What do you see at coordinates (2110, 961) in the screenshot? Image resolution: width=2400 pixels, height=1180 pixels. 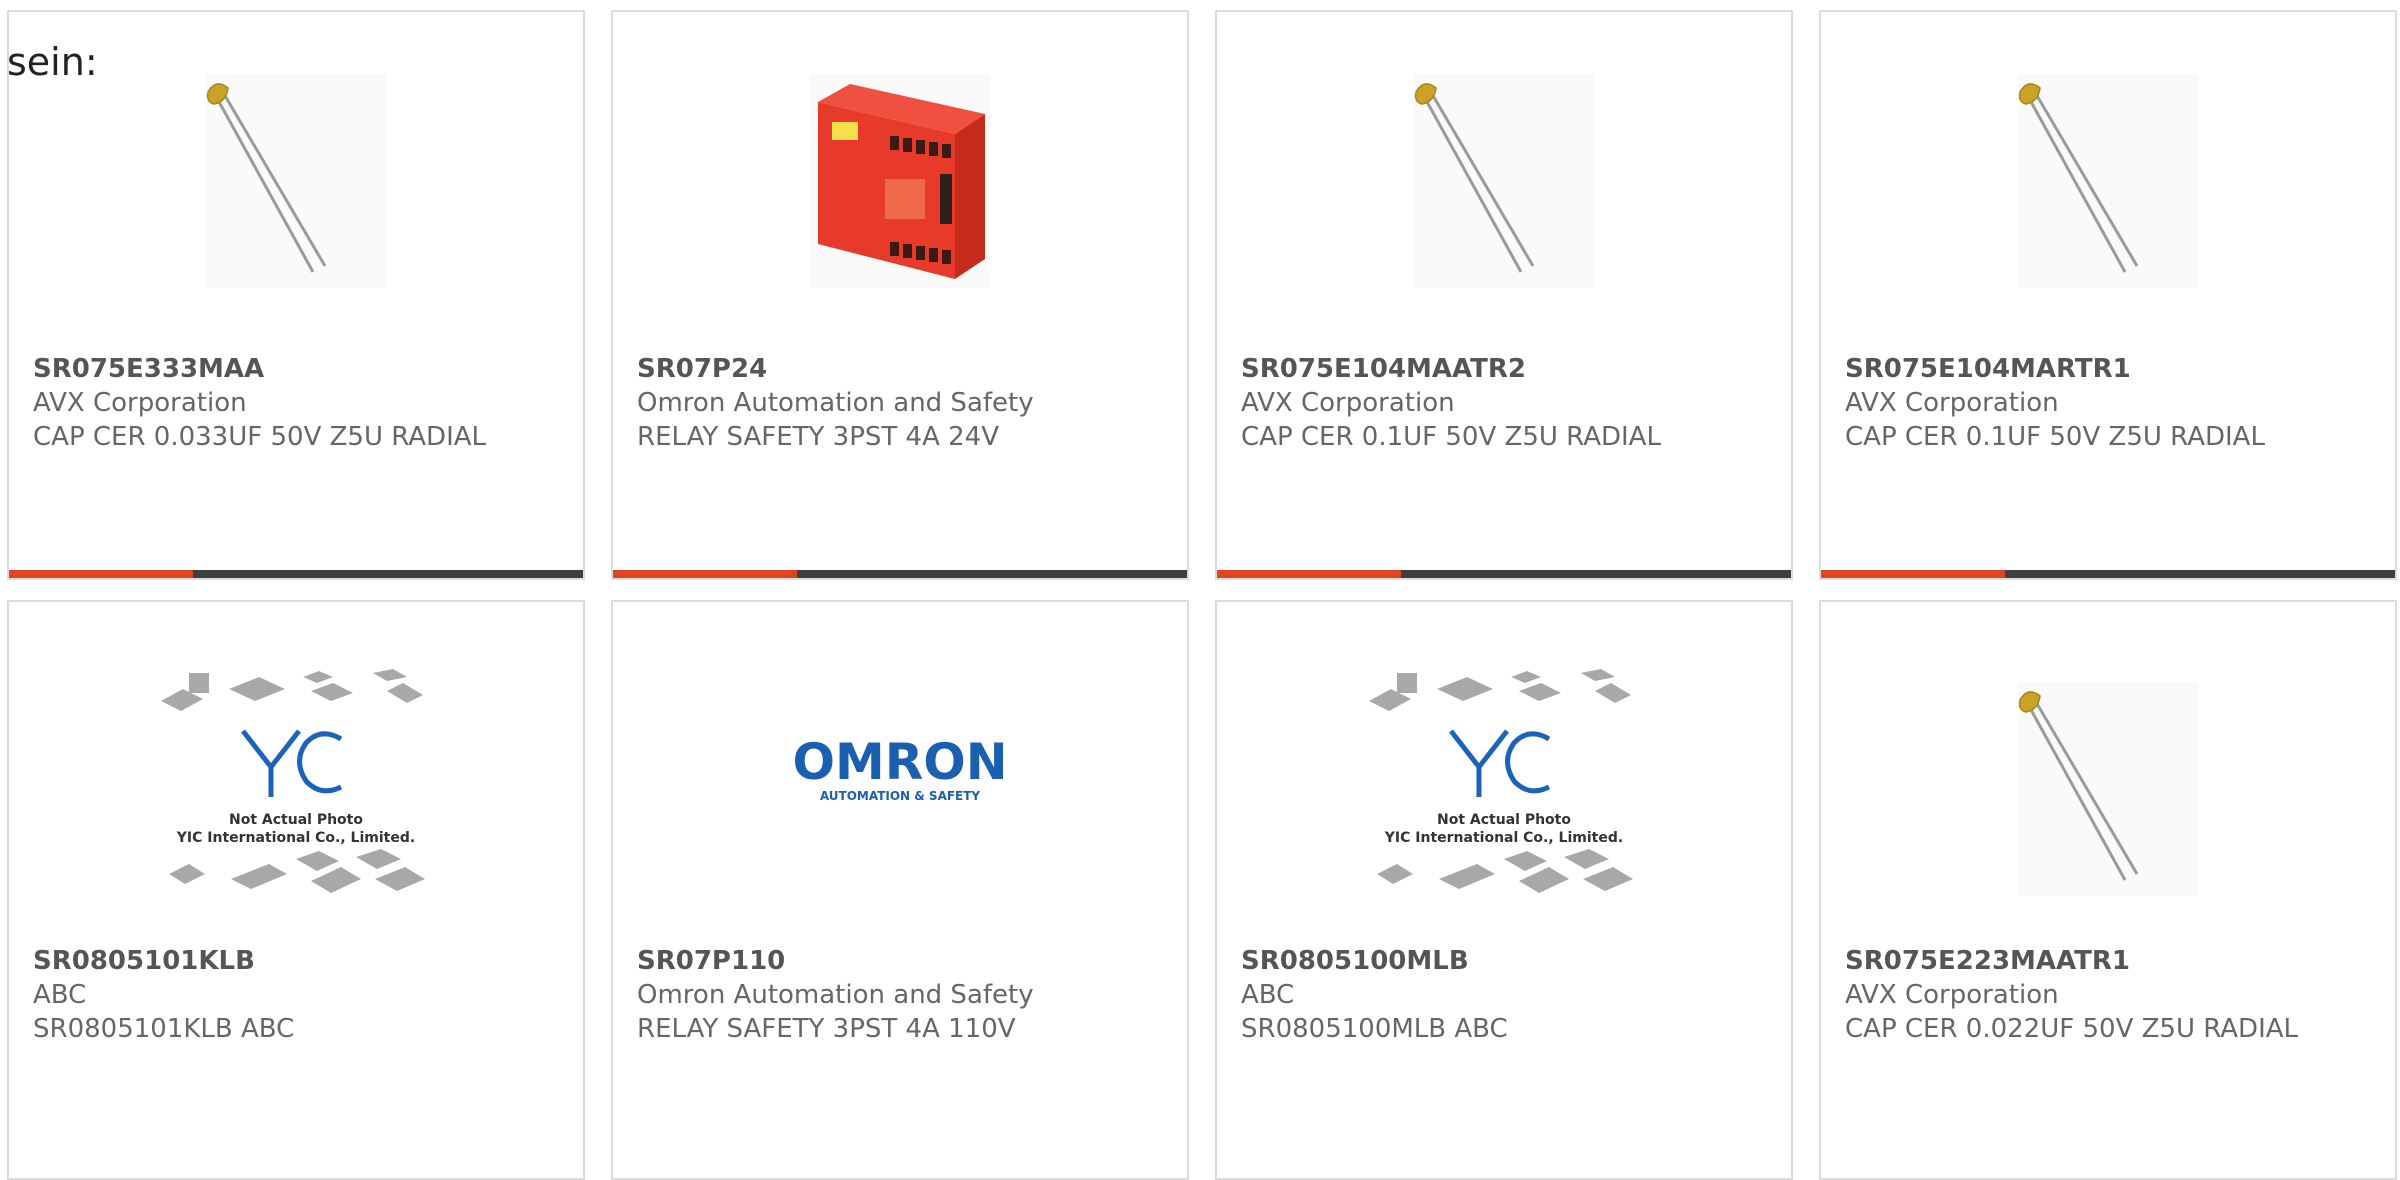 I see `part-number: SR075E223MAATR1` at bounding box center [2110, 961].